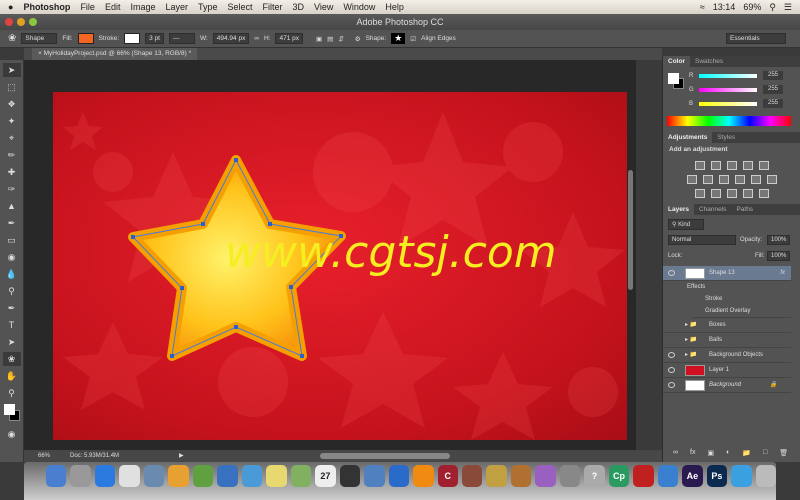 The height and width of the screenshot is (500, 800). Describe the element at coordinates (273, 7) in the screenshot. I see `menu-filter: Filter` at that location.